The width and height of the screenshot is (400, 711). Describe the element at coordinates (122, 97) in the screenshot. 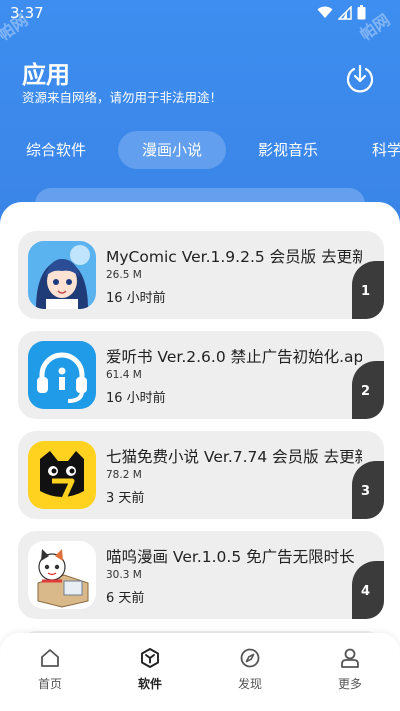

I see `page-subtitle: 资源来自网络，请勿用于非法用途！` at that location.